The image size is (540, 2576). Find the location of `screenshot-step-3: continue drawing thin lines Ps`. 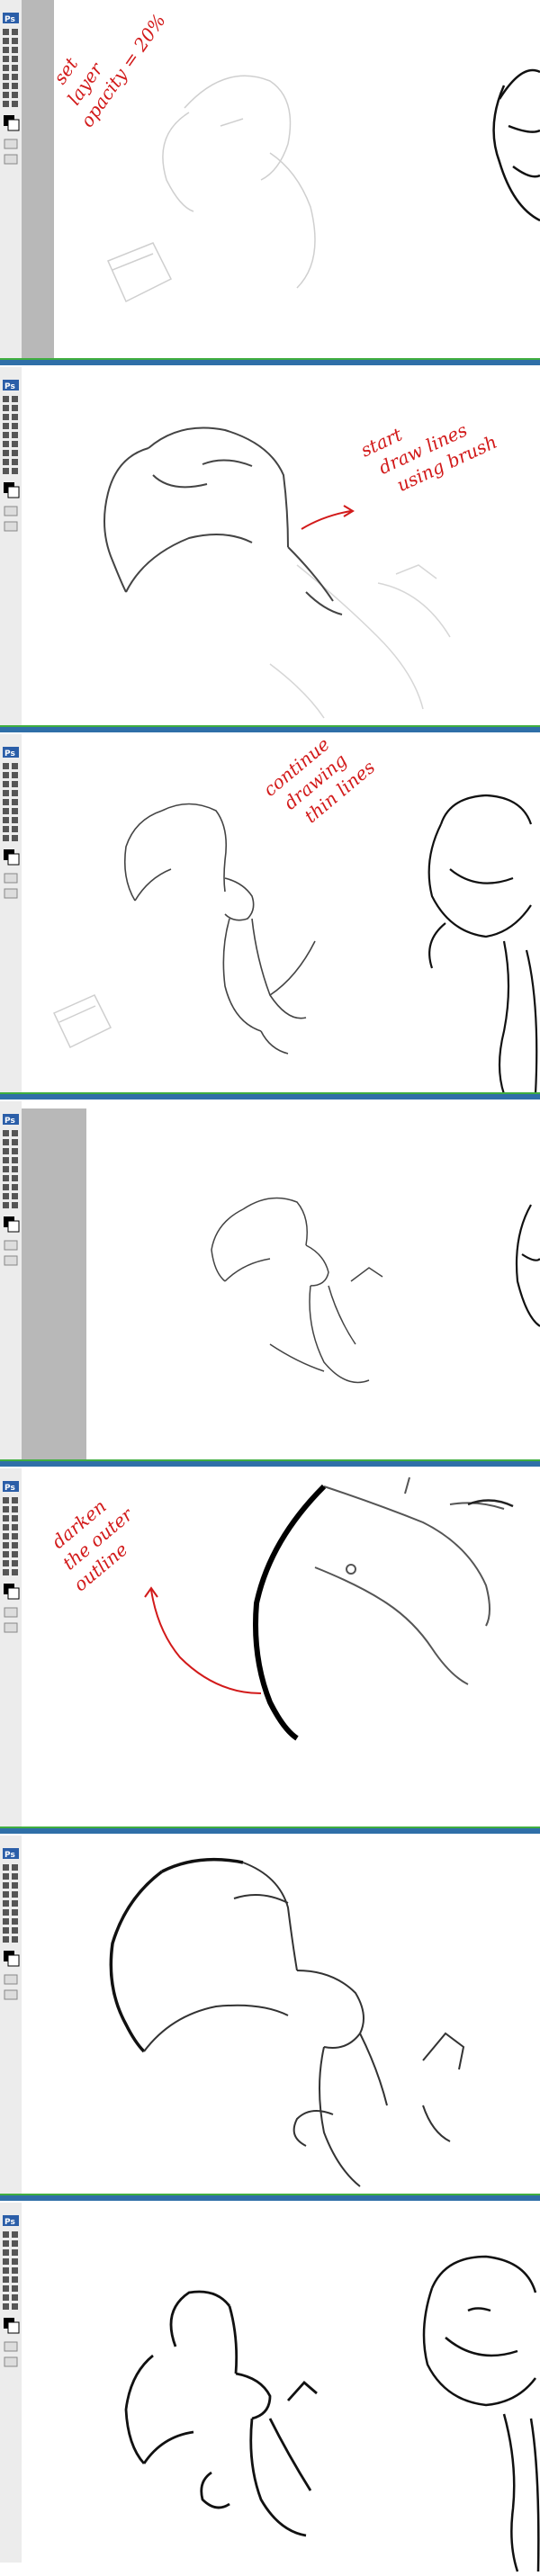

screenshot-step-3: continue drawing thin lines Ps is located at coordinates (270, 918).